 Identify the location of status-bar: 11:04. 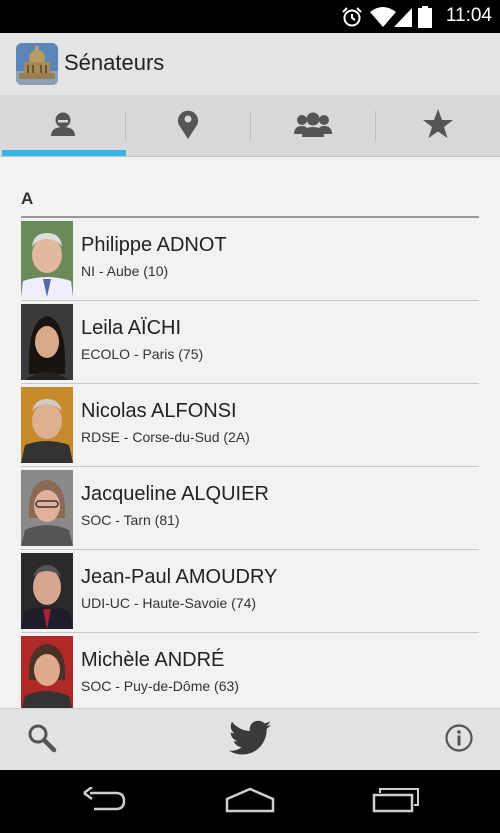
(250, 16).